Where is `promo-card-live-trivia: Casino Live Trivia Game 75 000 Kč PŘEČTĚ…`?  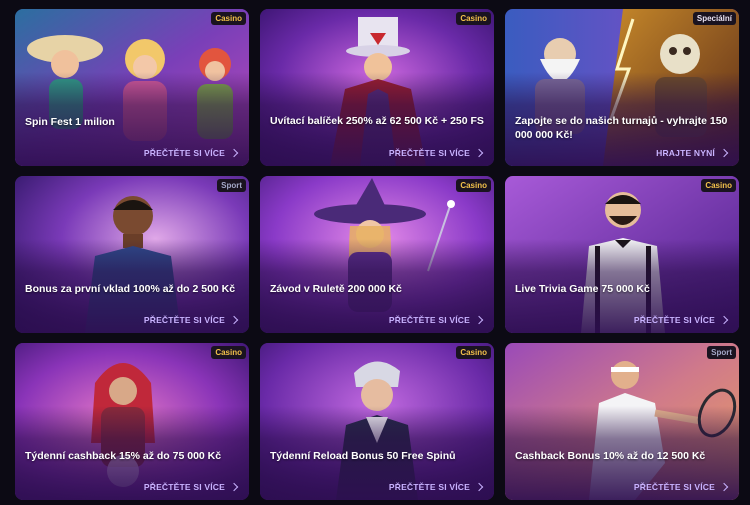 promo-card-live-trivia: Casino Live Trivia Game 75 000 Kč PŘEČTĚ… is located at coordinates (622, 254).